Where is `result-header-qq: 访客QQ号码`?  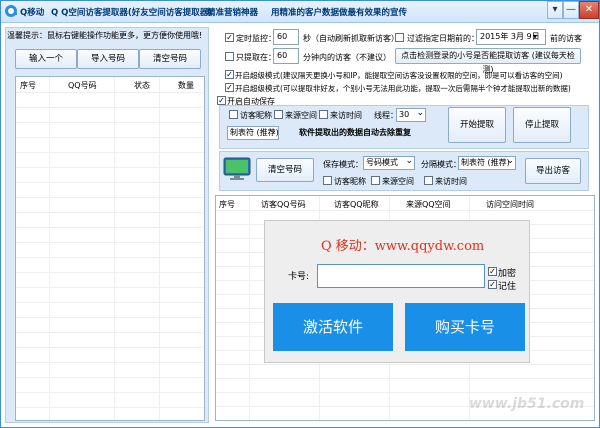 result-header-qq: 访客QQ号码 is located at coordinates (283, 204).